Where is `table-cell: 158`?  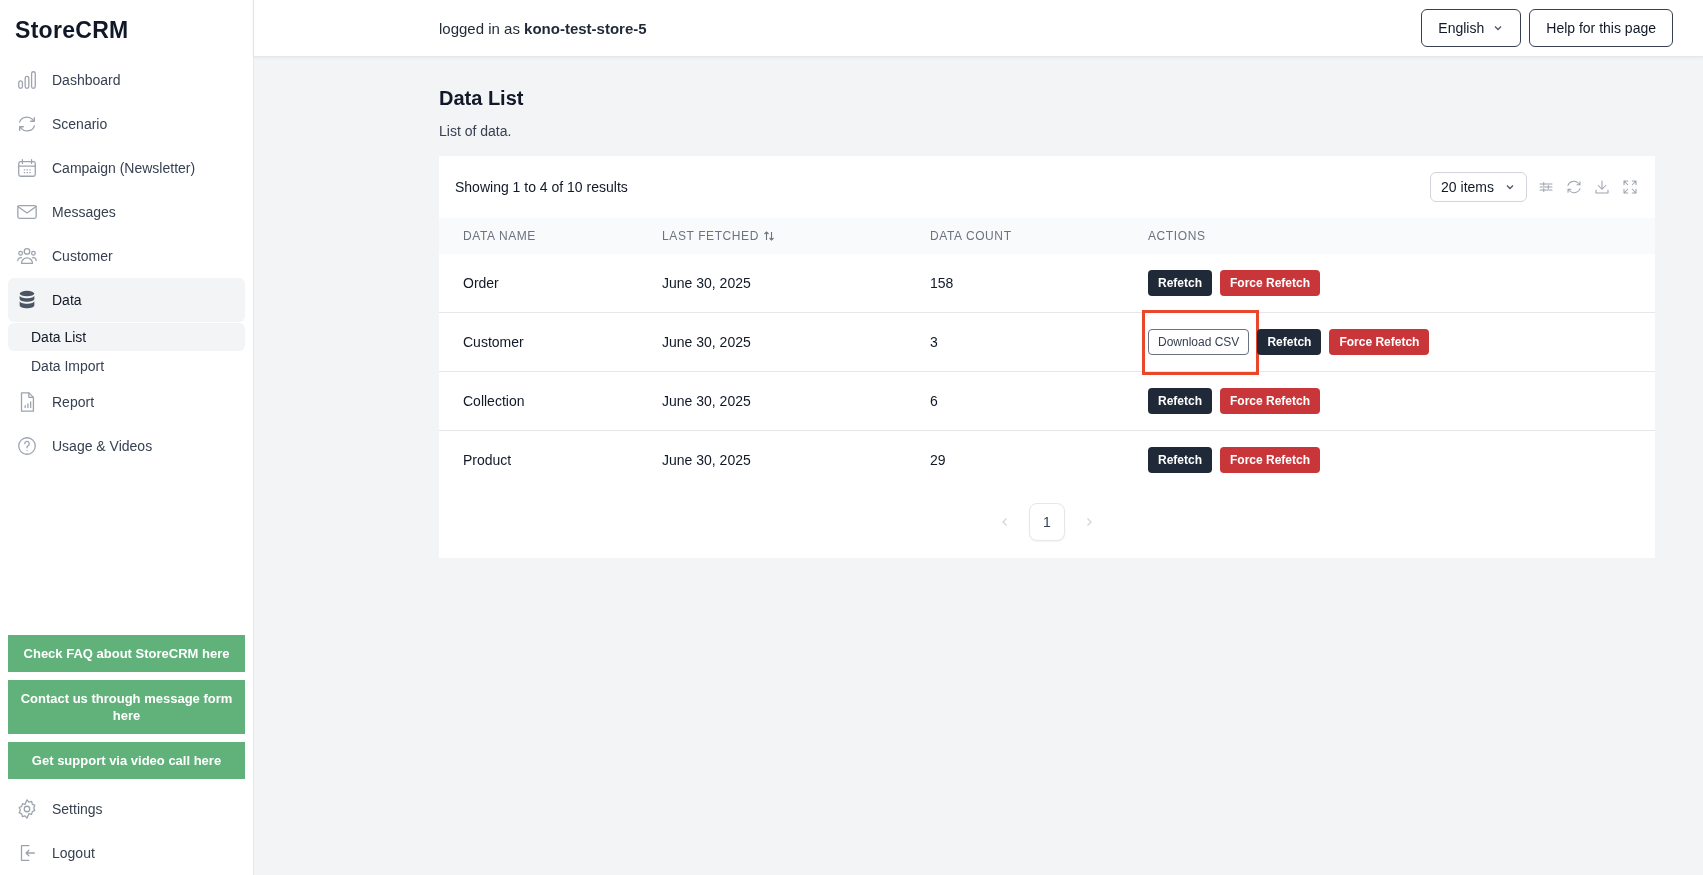 table-cell: 158 is located at coordinates (1015, 283).